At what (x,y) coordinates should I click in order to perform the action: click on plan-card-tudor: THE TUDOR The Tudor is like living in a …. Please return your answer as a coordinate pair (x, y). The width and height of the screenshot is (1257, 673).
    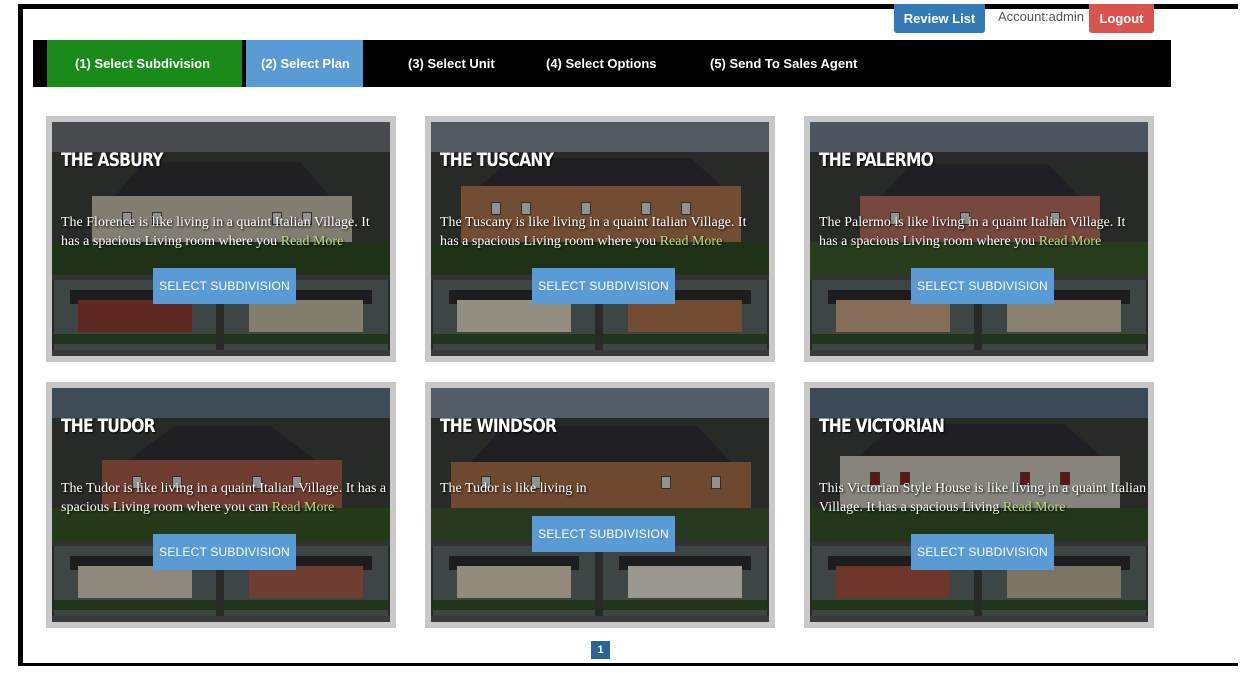
    Looking at the image, I should click on (221, 505).